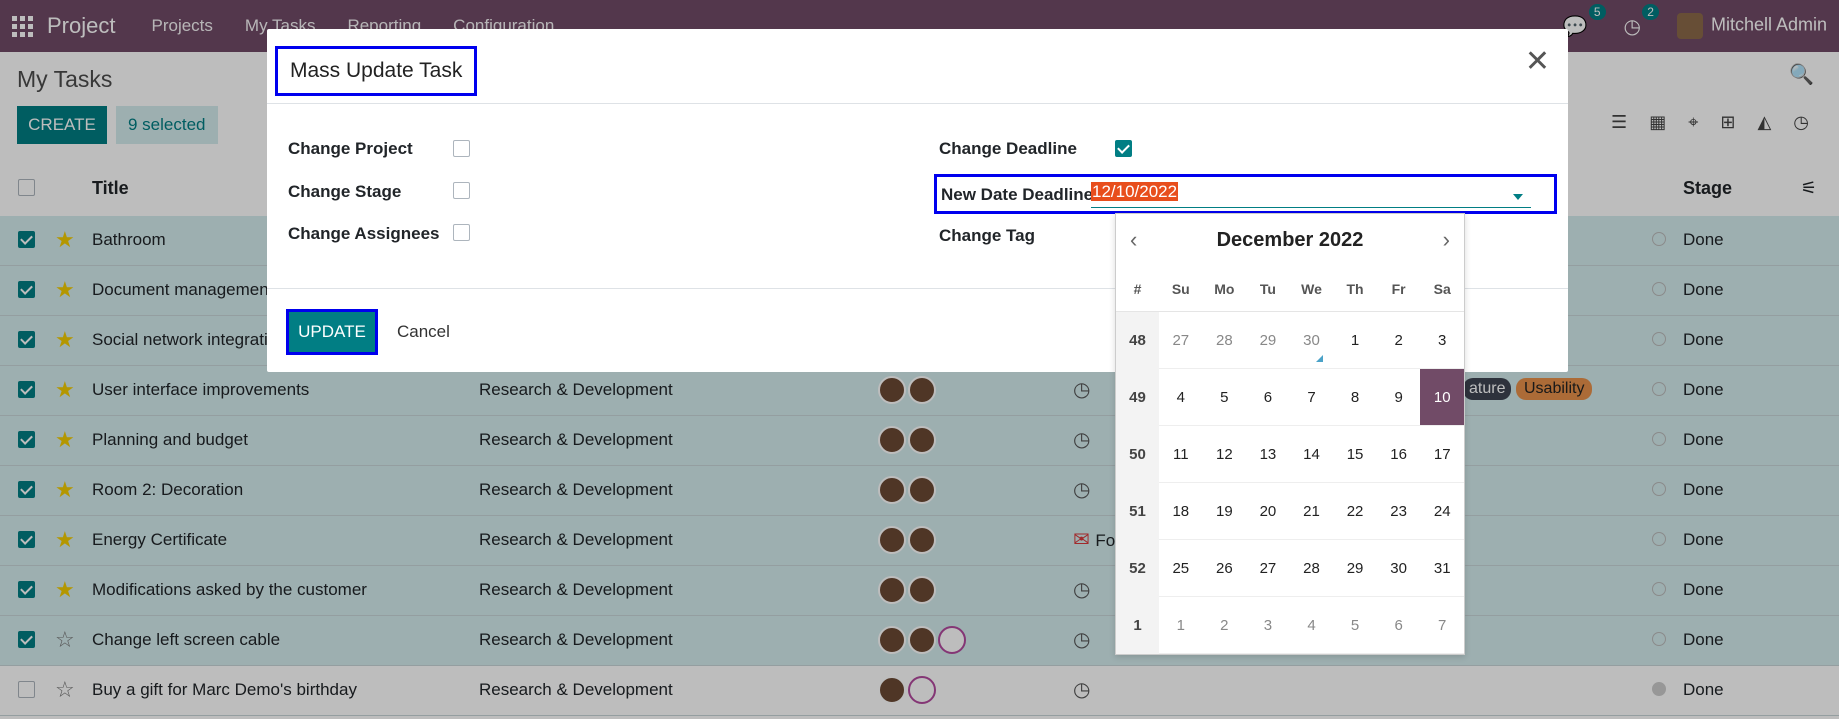  What do you see at coordinates (1268, 511) in the screenshot?
I see `calendar-day: 20` at bounding box center [1268, 511].